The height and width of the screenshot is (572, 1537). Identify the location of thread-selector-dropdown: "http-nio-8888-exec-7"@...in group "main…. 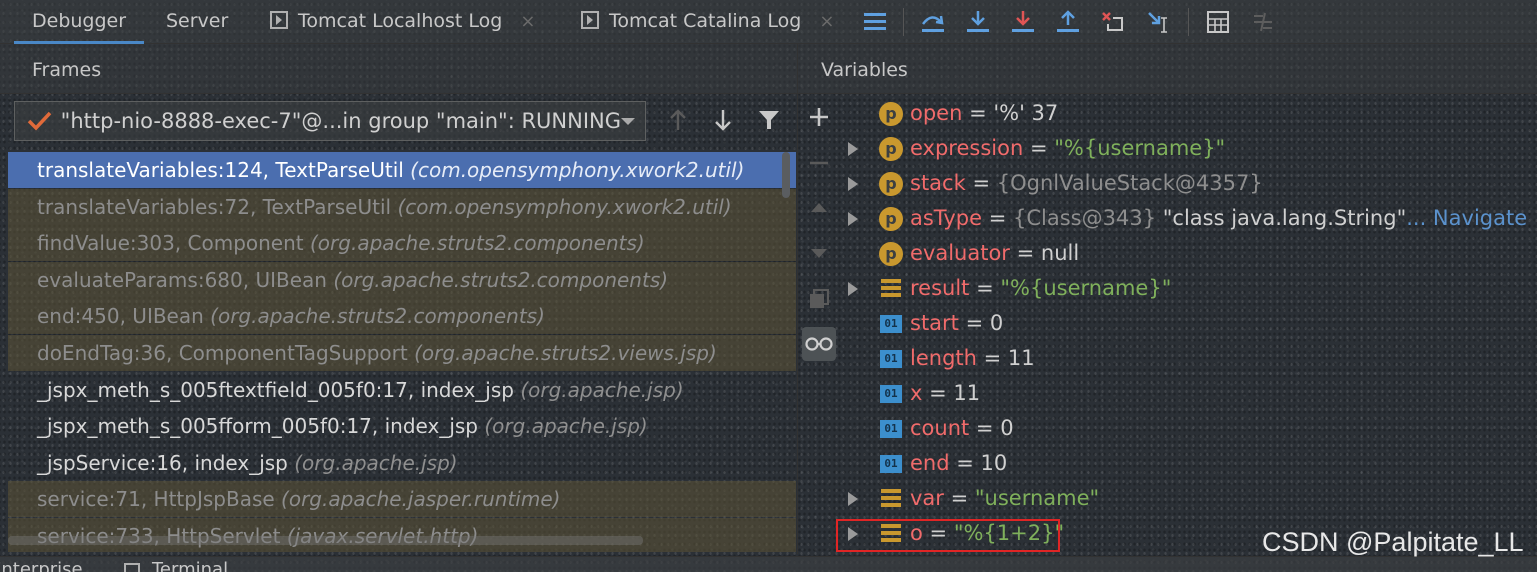
(330, 121).